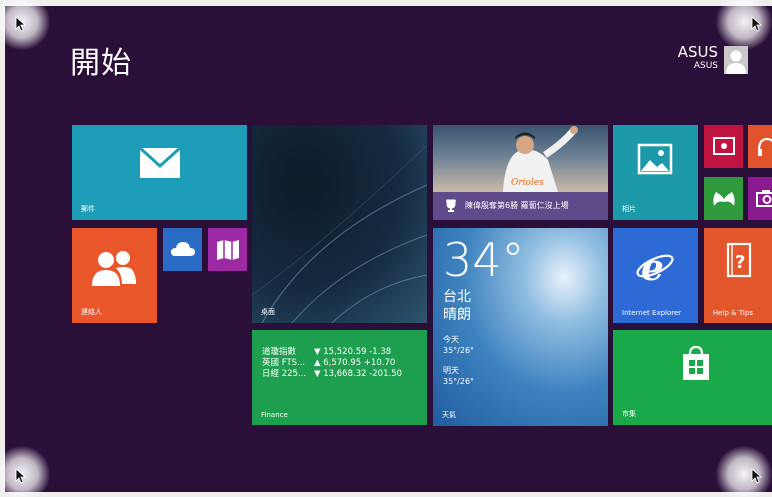 Image resolution: width=772 pixels, height=497 pixels. What do you see at coordinates (527, 183) in the screenshot?
I see `svg-text: Orioles` at bounding box center [527, 183].